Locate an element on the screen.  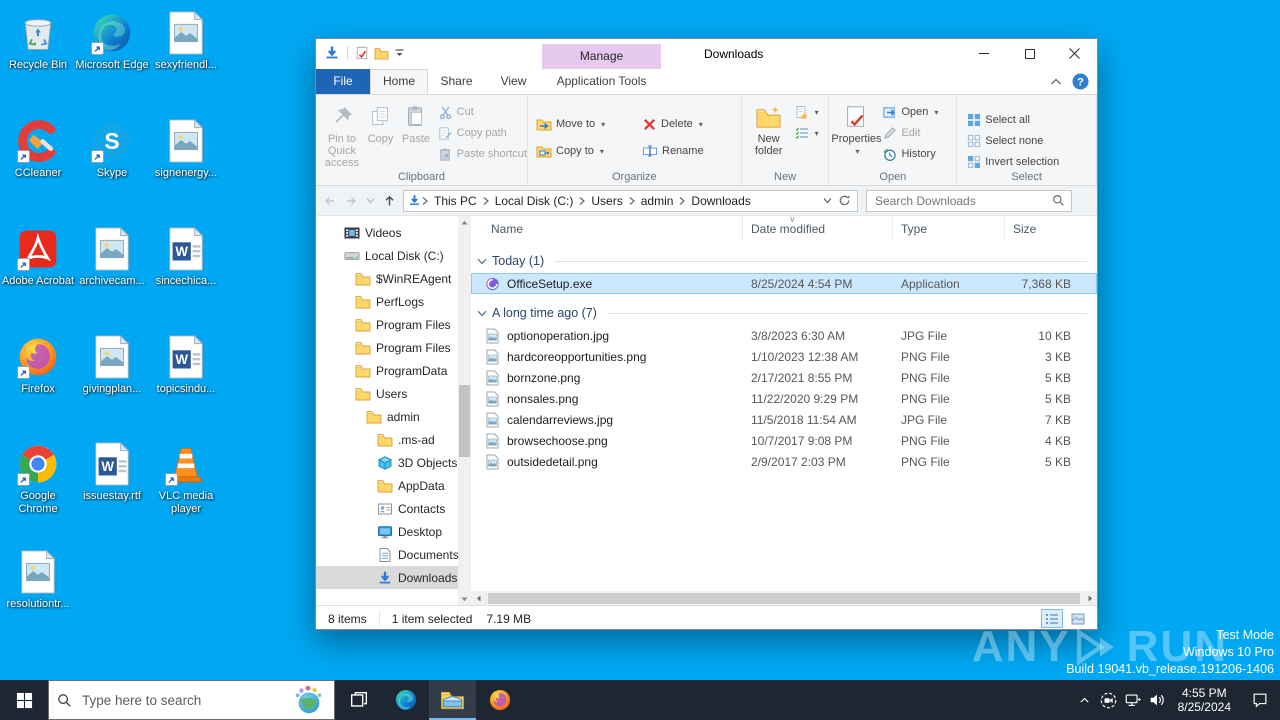
scroll-down-icon is located at coordinates (464, 599).